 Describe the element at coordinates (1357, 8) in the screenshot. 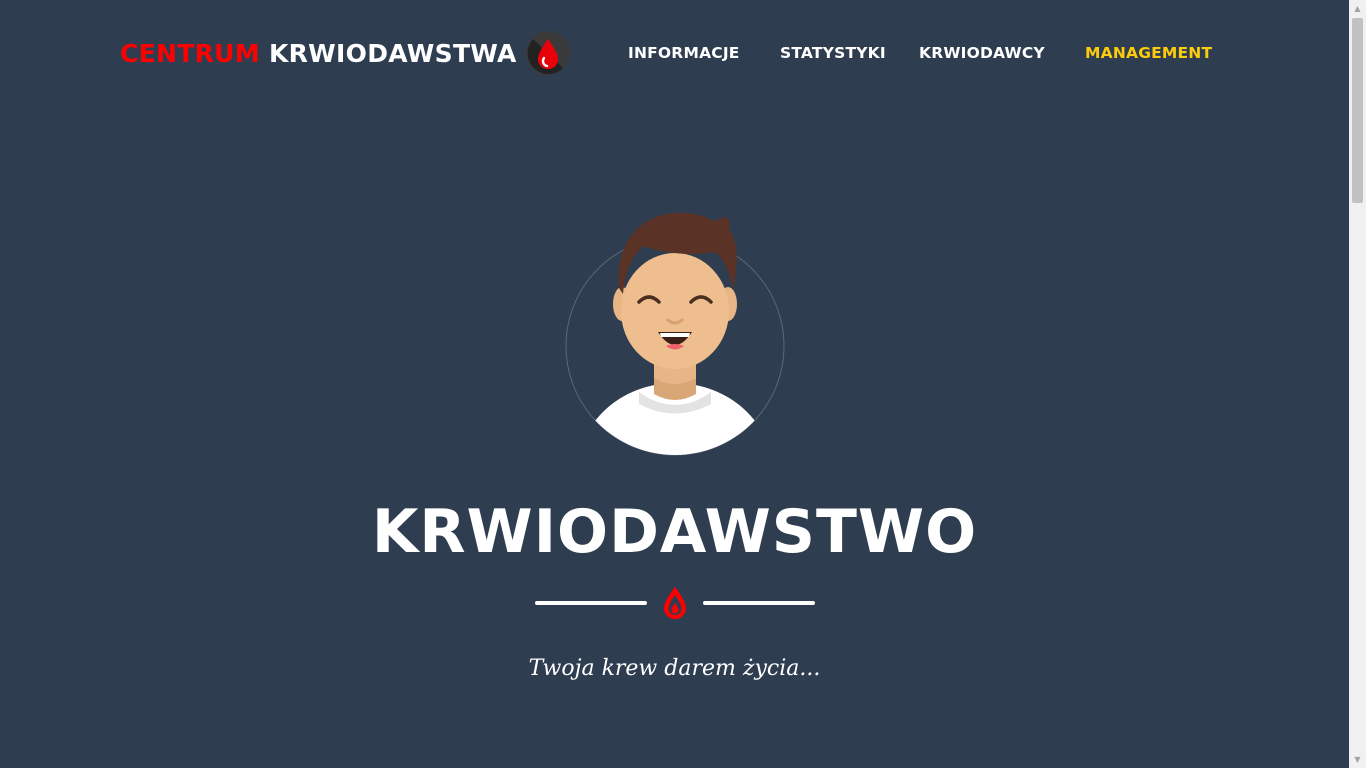

I see `scroll-up-arrow-icon: ▲` at that location.